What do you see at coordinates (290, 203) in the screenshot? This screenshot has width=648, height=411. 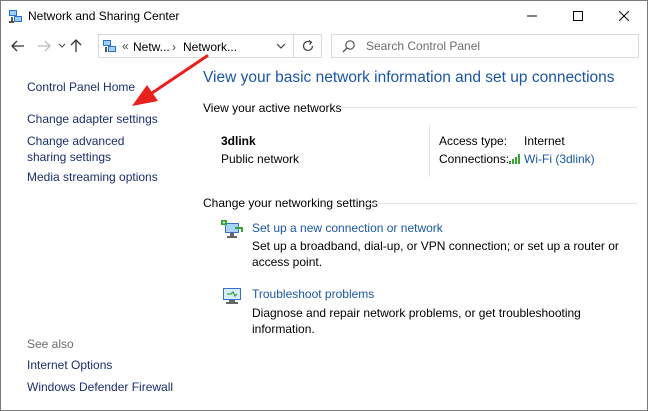 I see `change-settings-heading: Change your networking settings` at bounding box center [290, 203].